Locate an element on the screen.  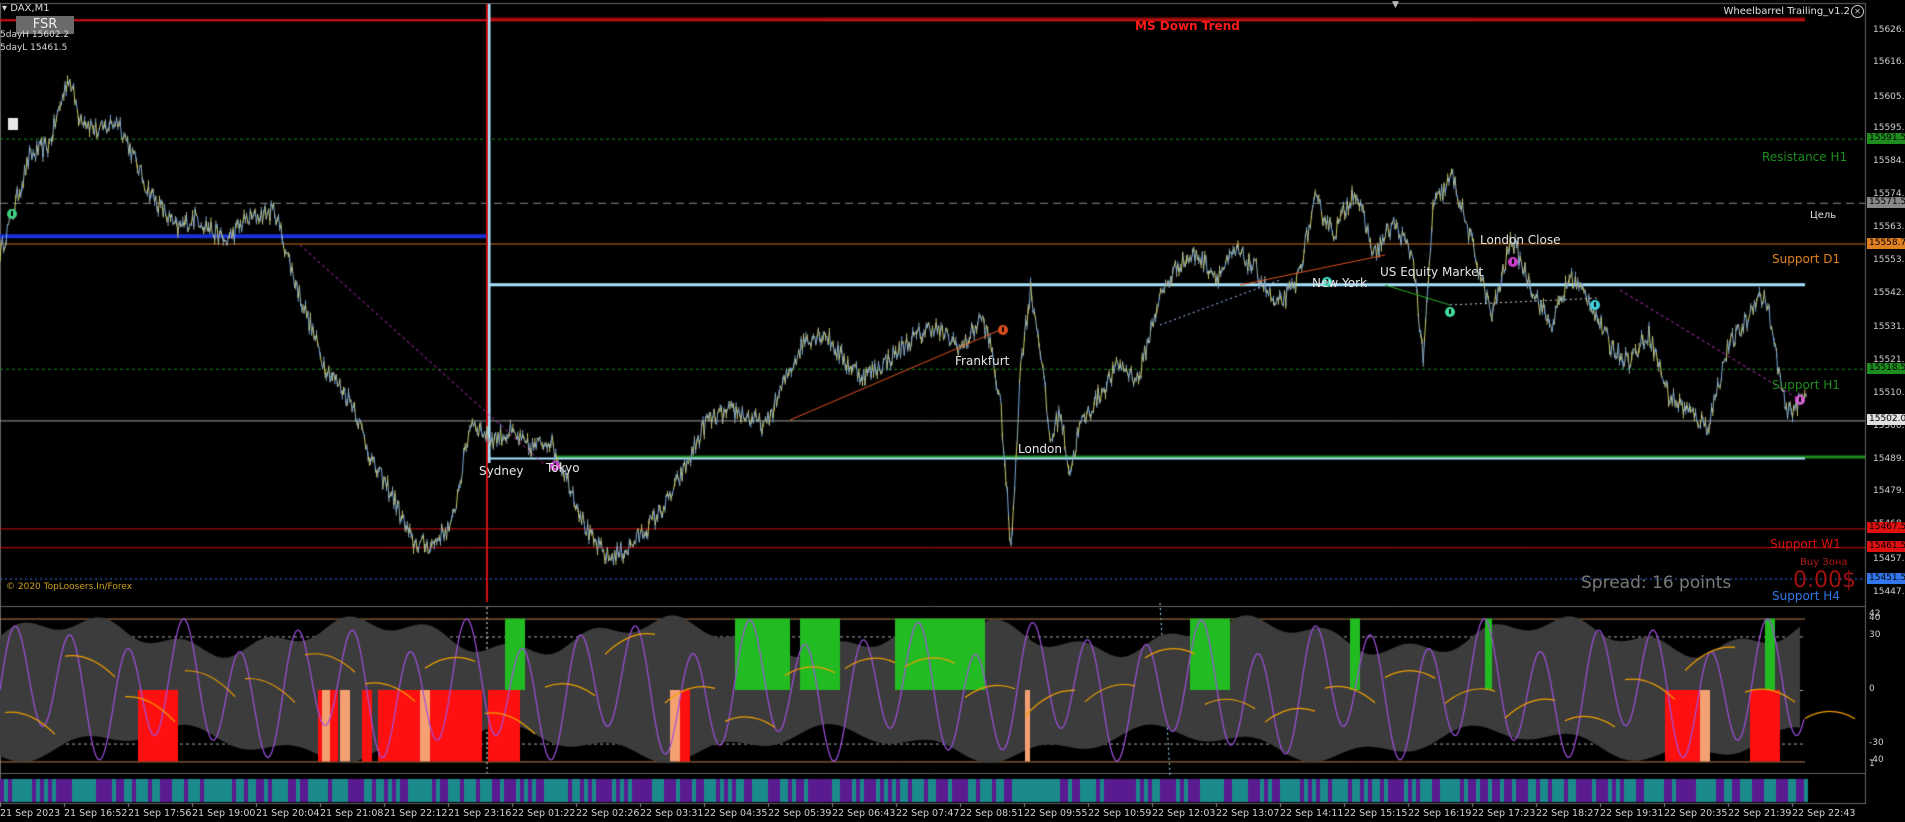
price-level-tag: 15571.5 is located at coordinates (1886, 202).